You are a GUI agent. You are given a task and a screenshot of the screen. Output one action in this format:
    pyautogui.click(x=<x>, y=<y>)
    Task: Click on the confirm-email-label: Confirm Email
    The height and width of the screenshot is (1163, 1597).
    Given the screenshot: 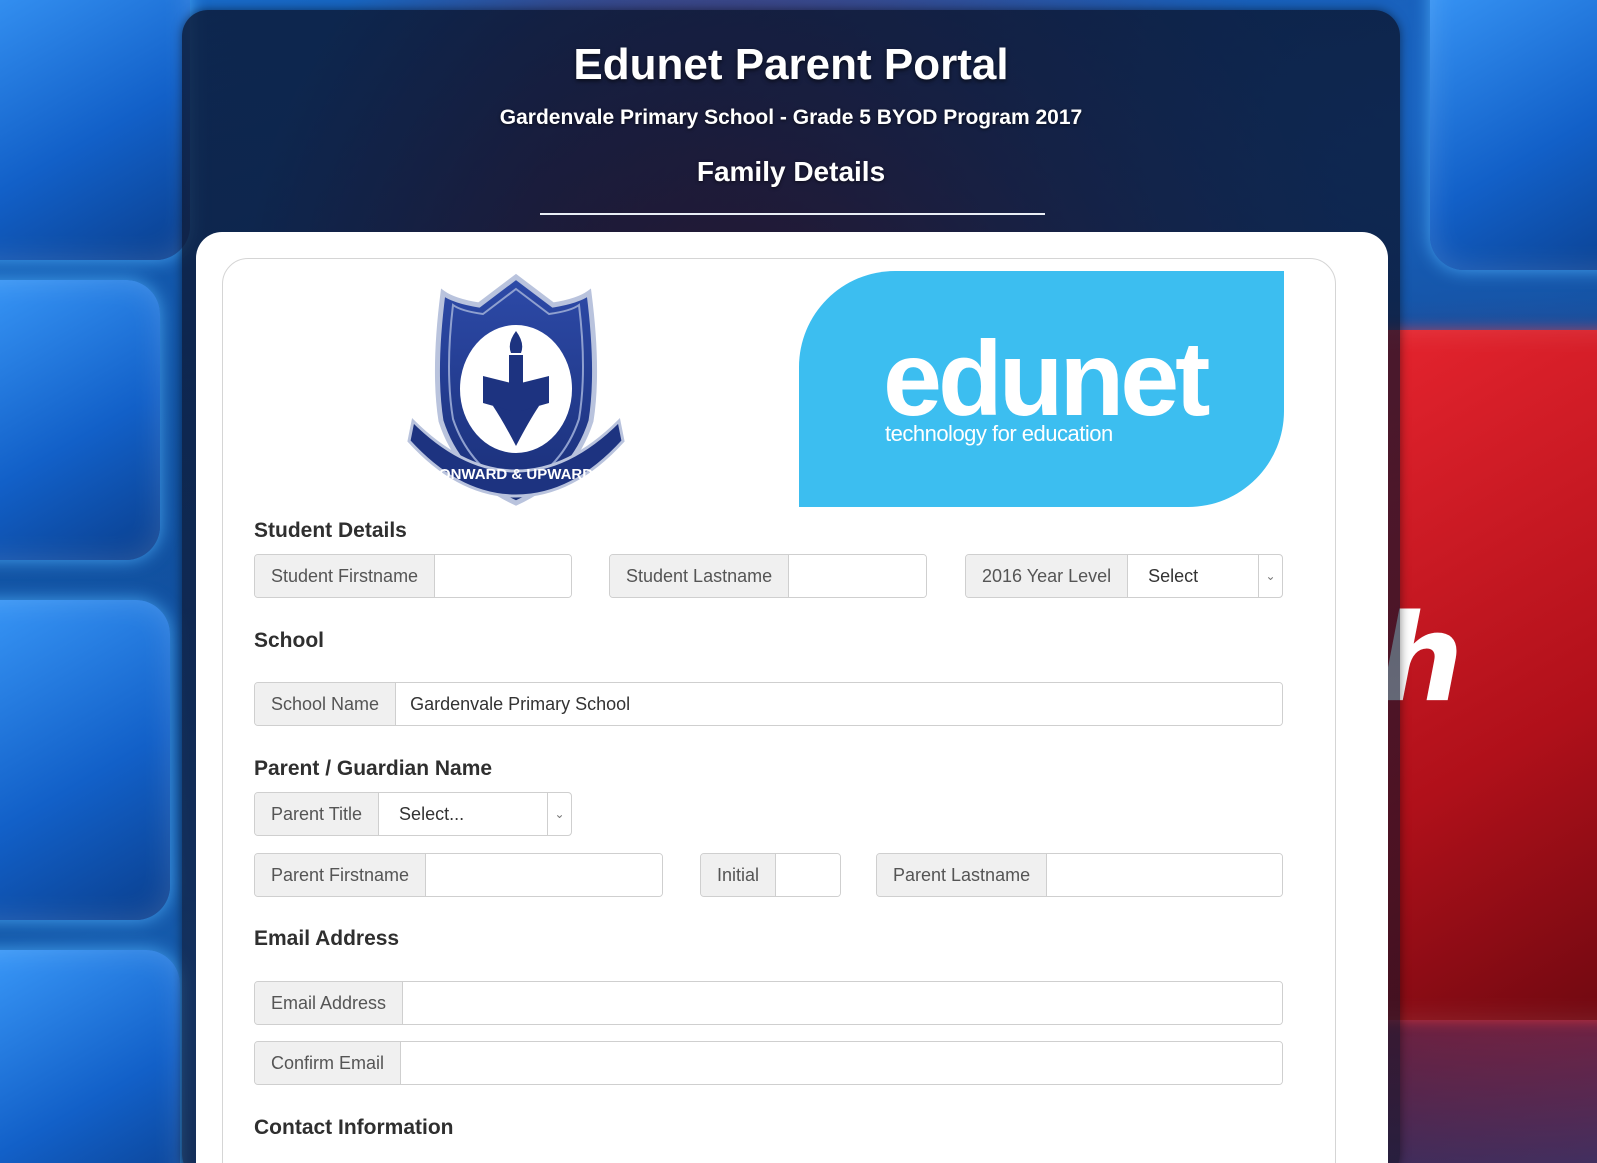 What is the action you would take?
    pyautogui.click(x=328, y=1063)
    